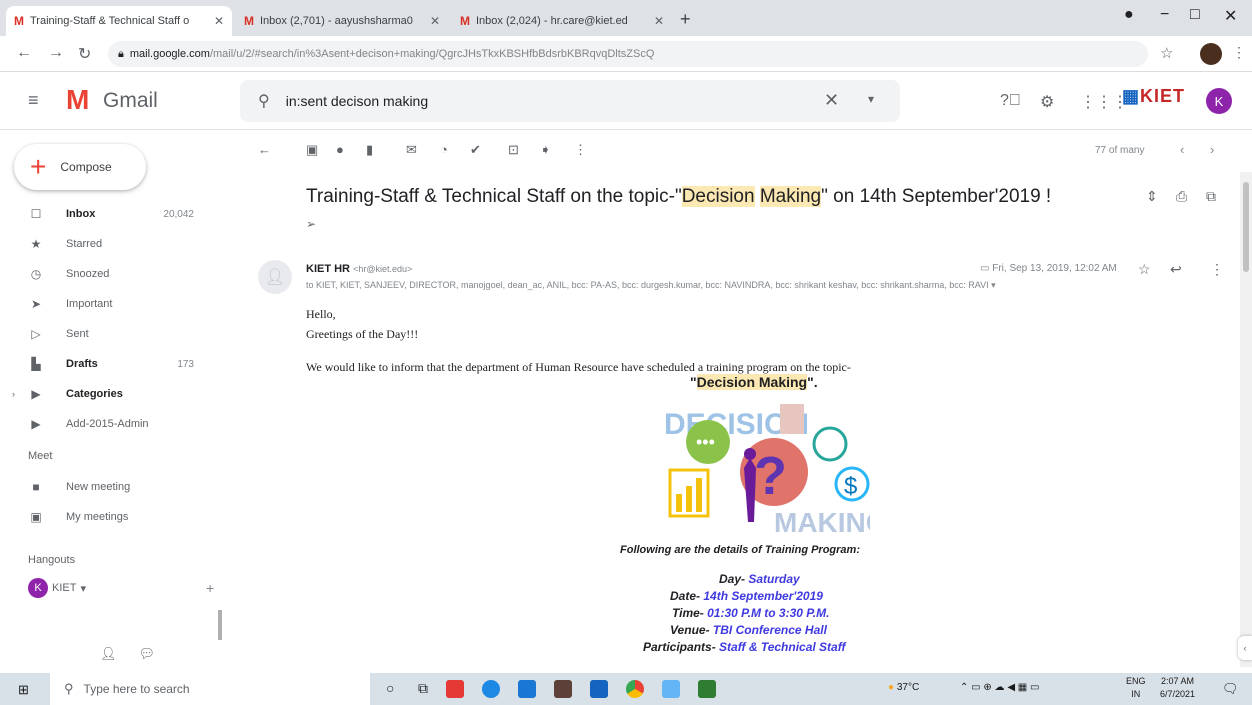 The width and height of the screenshot is (1252, 705). Describe the element at coordinates (1212, 149) in the screenshot. I see `older-chevron-icon: ›` at that location.